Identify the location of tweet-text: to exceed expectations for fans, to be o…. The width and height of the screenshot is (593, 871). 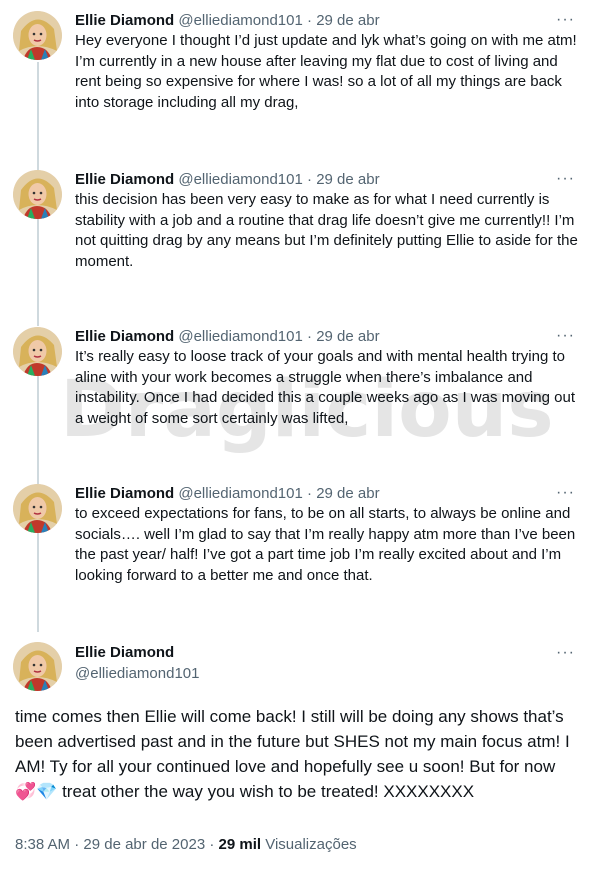
(325, 544).